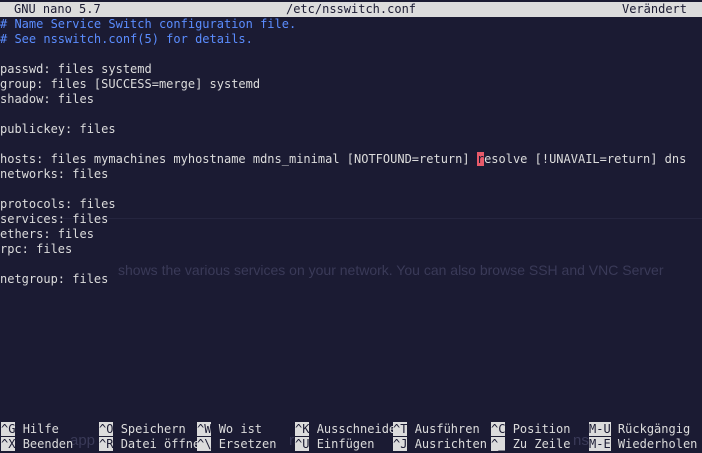  I want to click on text-cursor: r, so click(480, 159).